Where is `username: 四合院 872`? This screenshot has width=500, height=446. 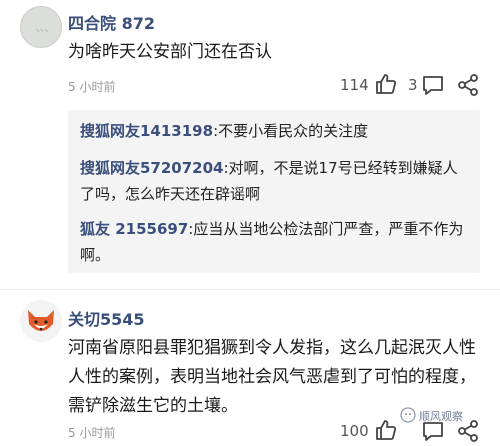
username: 四合院 872 is located at coordinates (111, 22).